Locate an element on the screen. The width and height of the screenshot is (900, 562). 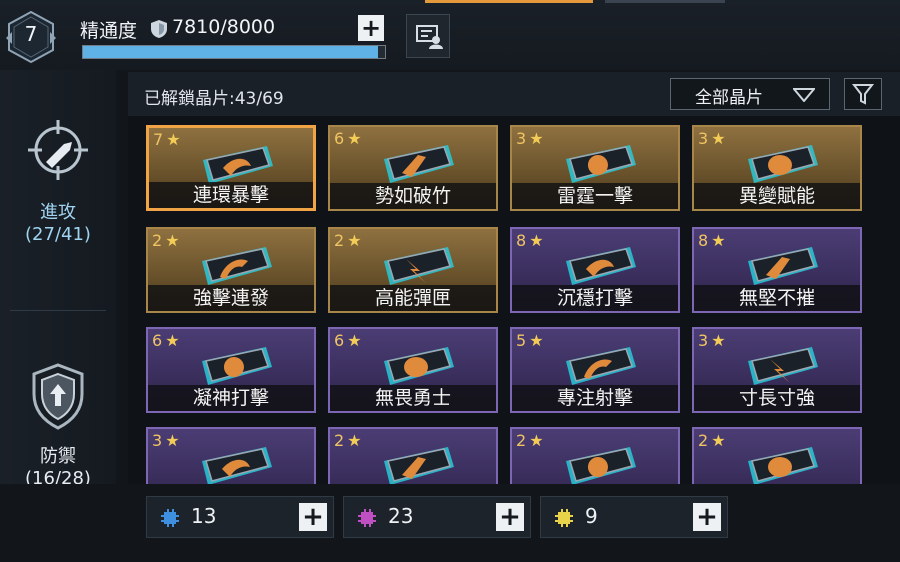
chip-name: 凝神打擊 is located at coordinates (231, 398).